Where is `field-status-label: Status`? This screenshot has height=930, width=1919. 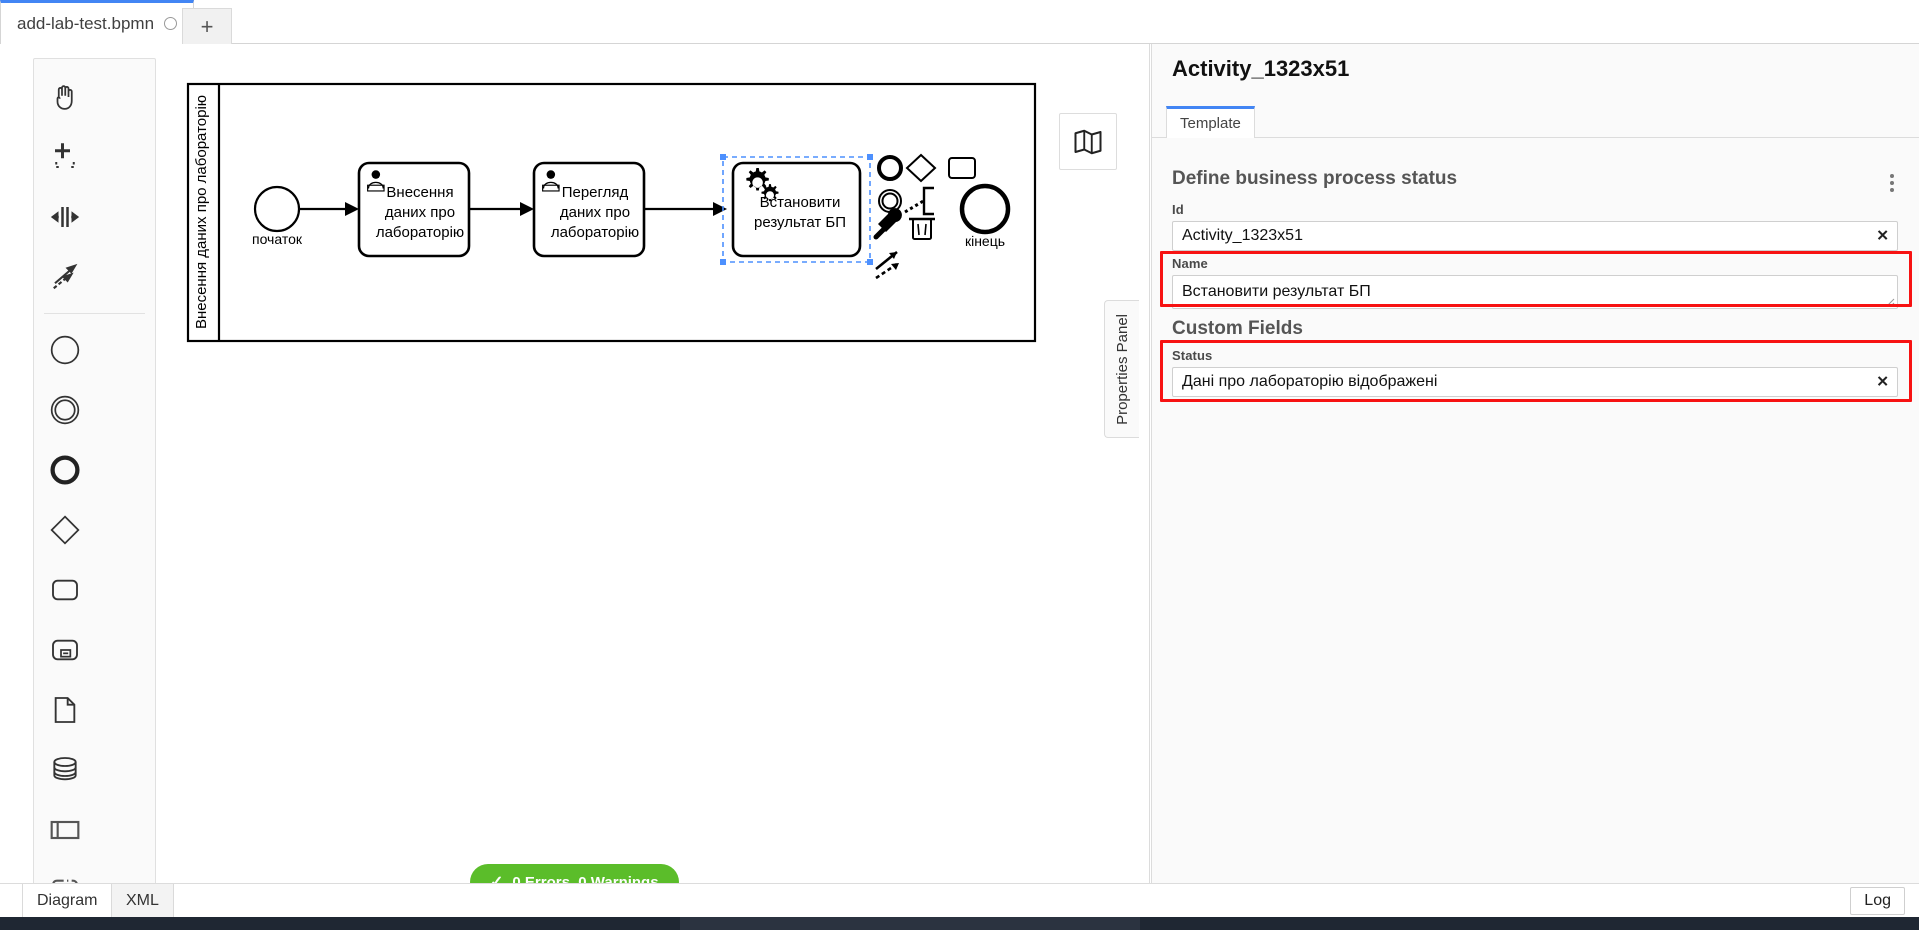
field-status-label: Status is located at coordinates (1192, 355).